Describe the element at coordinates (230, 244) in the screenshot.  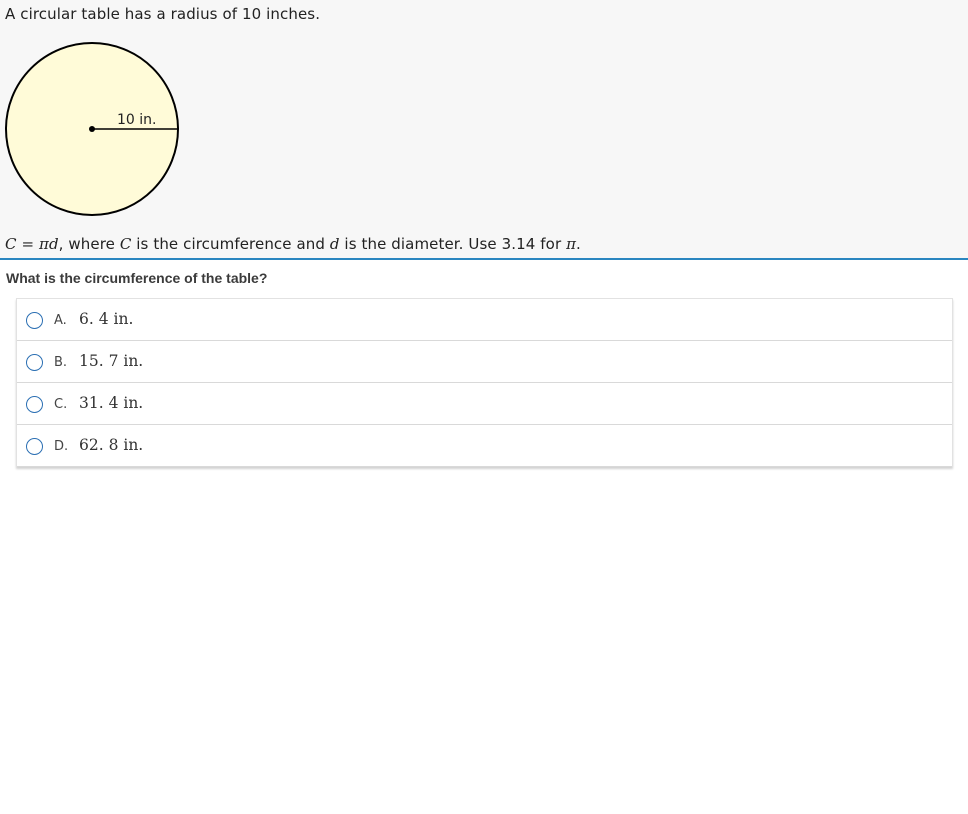
I see `formula-text-2: is the circumference and` at that location.